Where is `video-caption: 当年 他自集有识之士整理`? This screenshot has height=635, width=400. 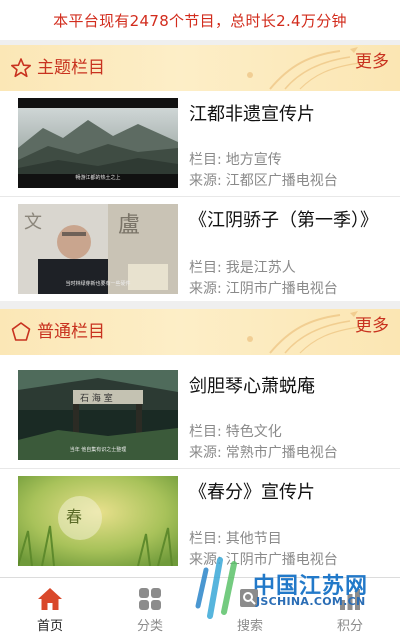
video-caption: 当年 他自集有识之士整理 is located at coordinates (98, 450).